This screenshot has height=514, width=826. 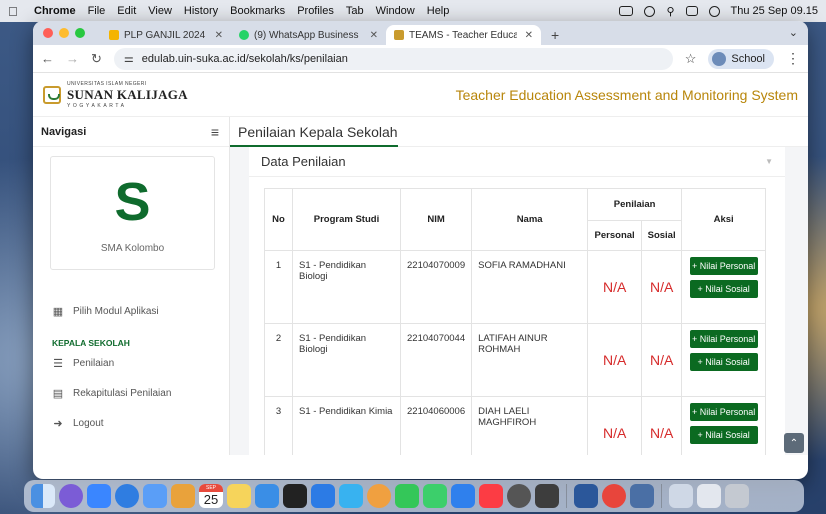 What do you see at coordinates (155, 496) in the screenshot?
I see `mail-icon` at bounding box center [155, 496].